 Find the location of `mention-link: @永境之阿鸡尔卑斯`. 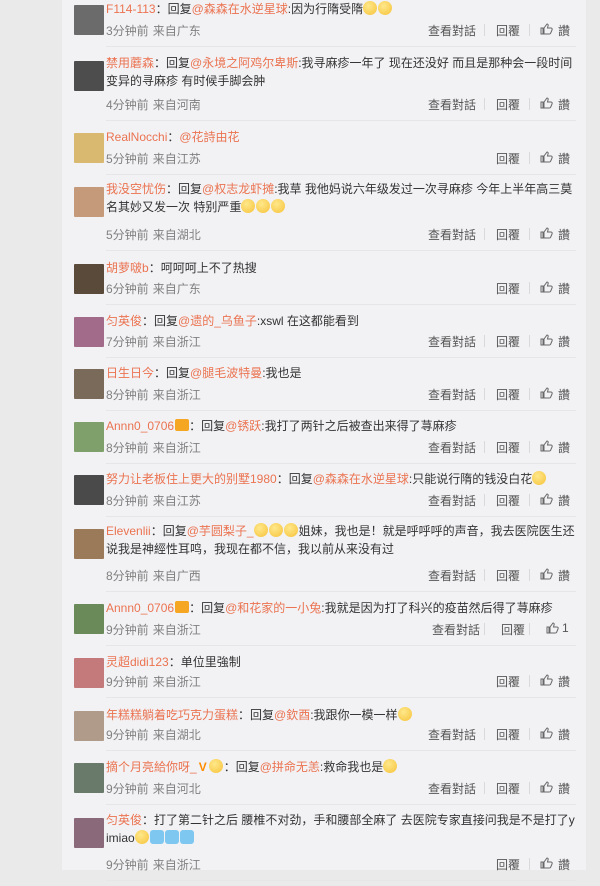

mention-link: @永境之阿鸡尔卑斯 is located at coordinates (244, 63).